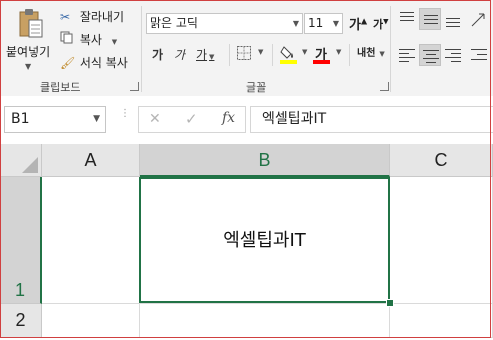 This screenshot has height=340, width=493. What do you see at coordinates (355, 25) in the screenshot?
I see `grow-font-icon: 가` at bounding box center [355, 25].